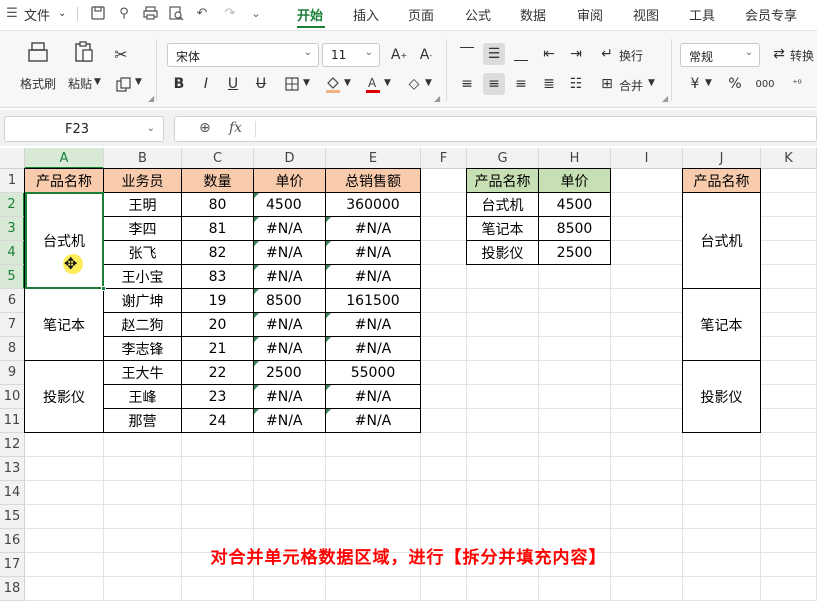  Describe the element at coordinates (495, 129) in the screenshot. I see `formula-input: ⊕ fx` at that location.